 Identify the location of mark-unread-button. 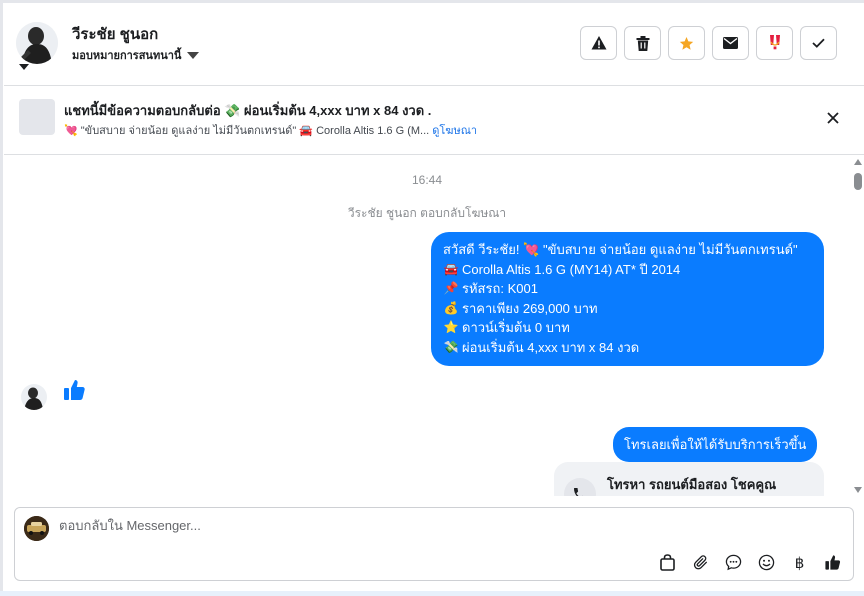
(730, 43).